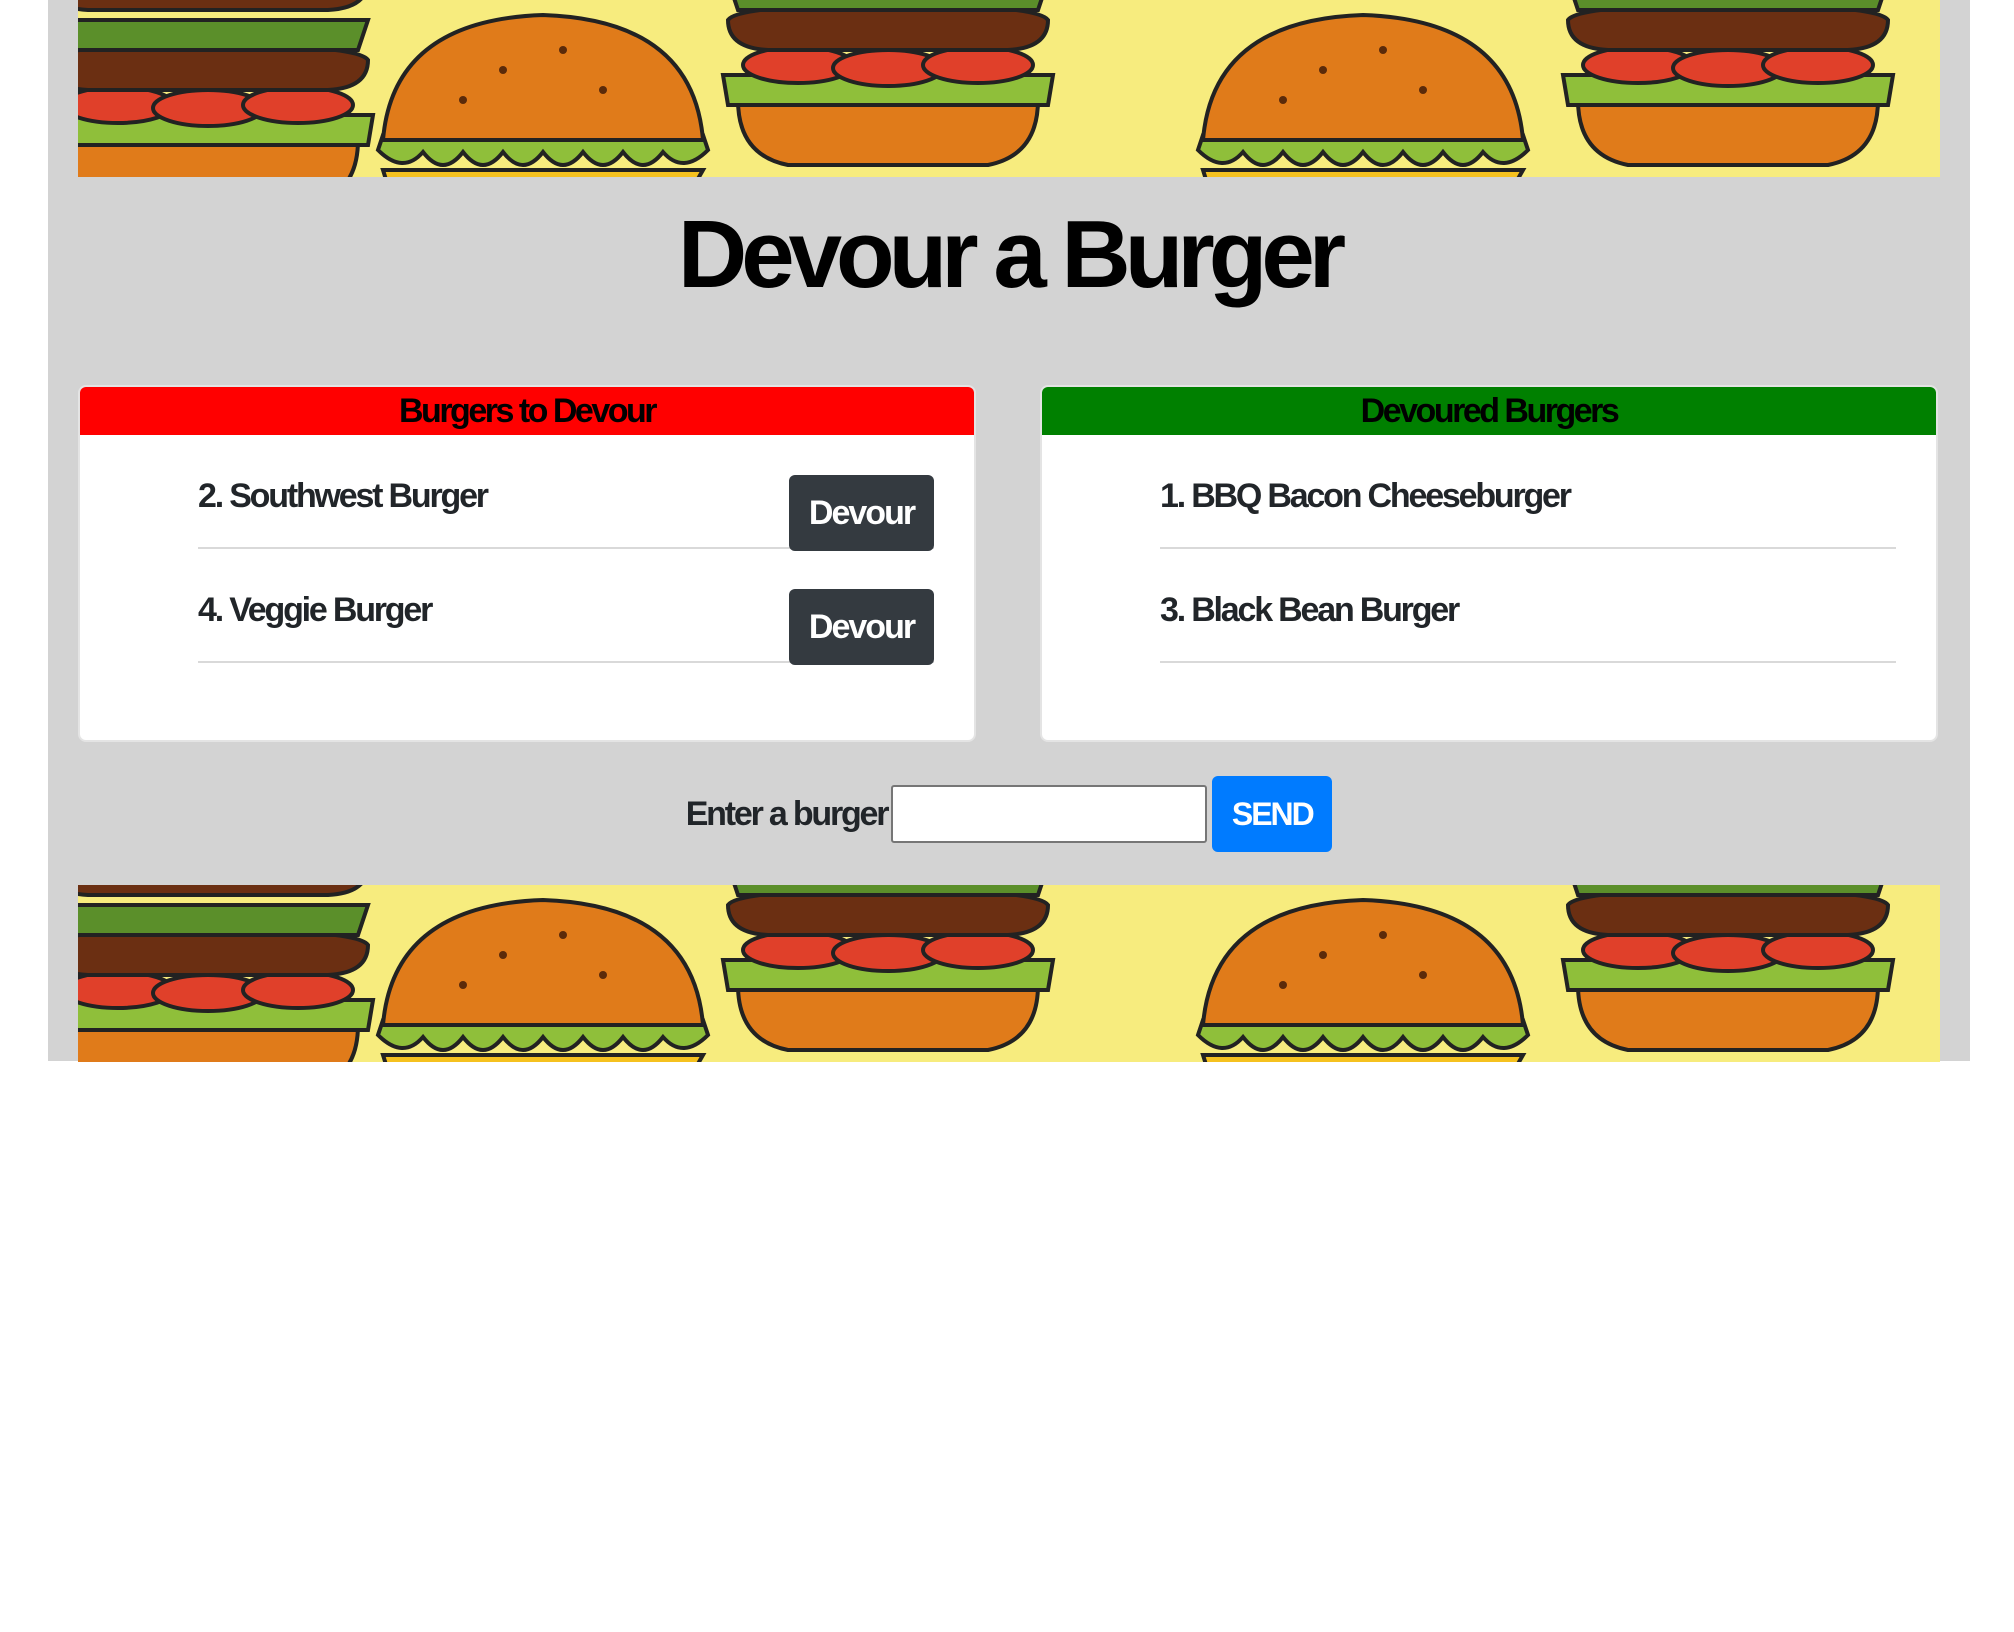 Image resolution: width=2014 pixels, height=1632 pixels. What do you see at coordinates (566, 607) in the screenshot?
I see `list-item: 4. Veggie Burger Devour` at bounding box center [566, 607].